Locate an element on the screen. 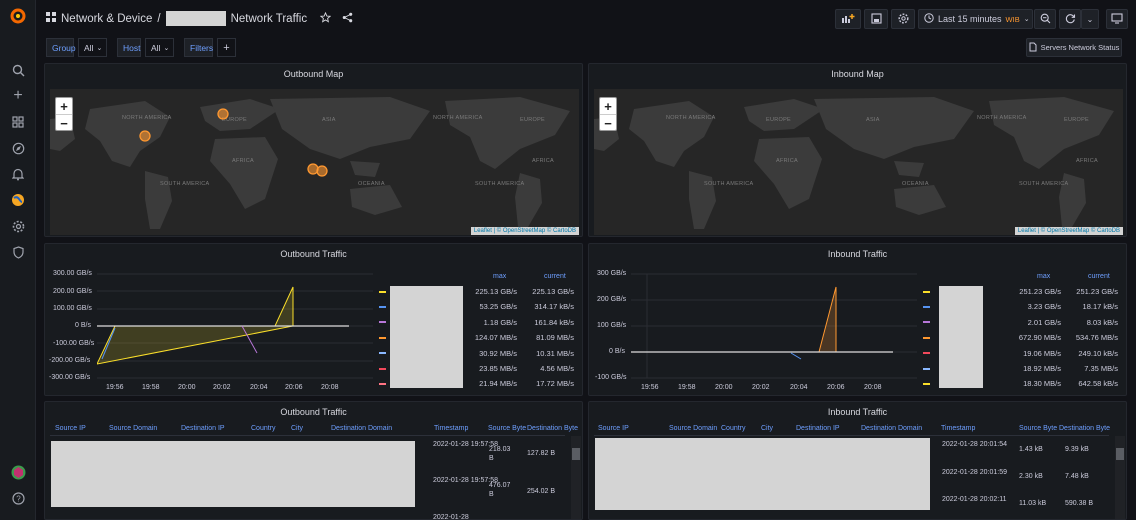 This screenshot has width=1136, height=520. shield-icon is located at coordinates (18, 252).